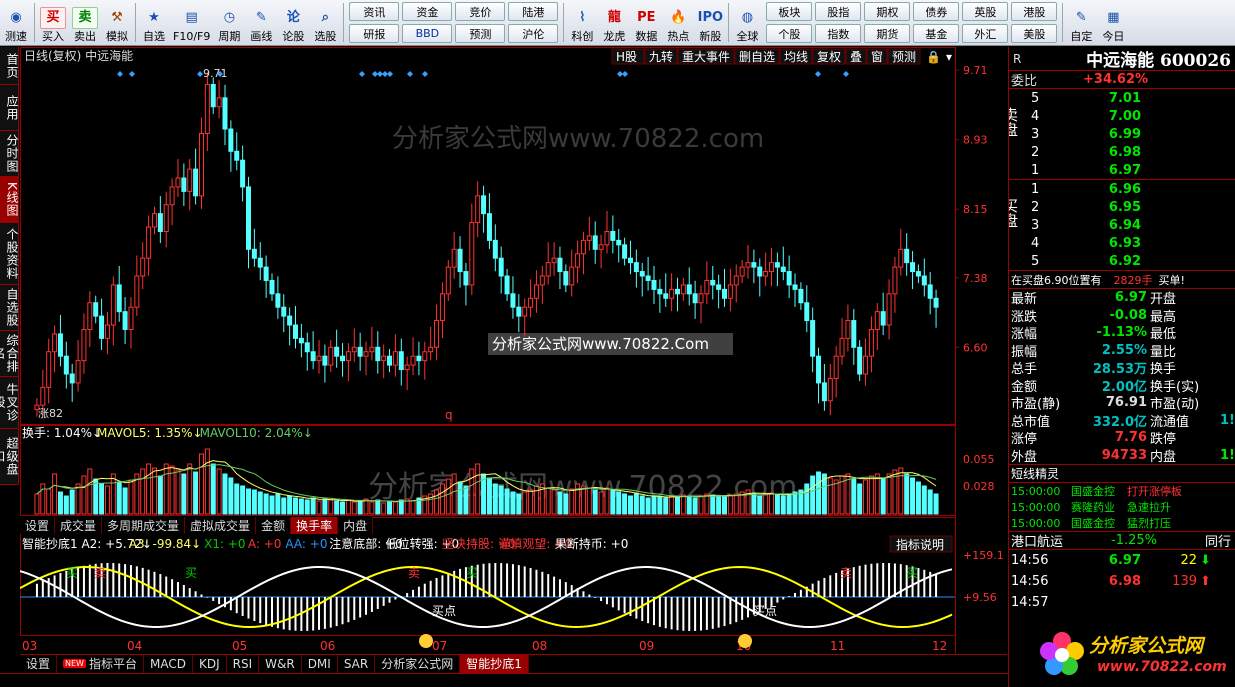 The width and height of the screenshot is (1235, 687). Describe the element at coordinates (39, 663) in the screenshot. I see `indicator-tab-0: 设置` at that location.